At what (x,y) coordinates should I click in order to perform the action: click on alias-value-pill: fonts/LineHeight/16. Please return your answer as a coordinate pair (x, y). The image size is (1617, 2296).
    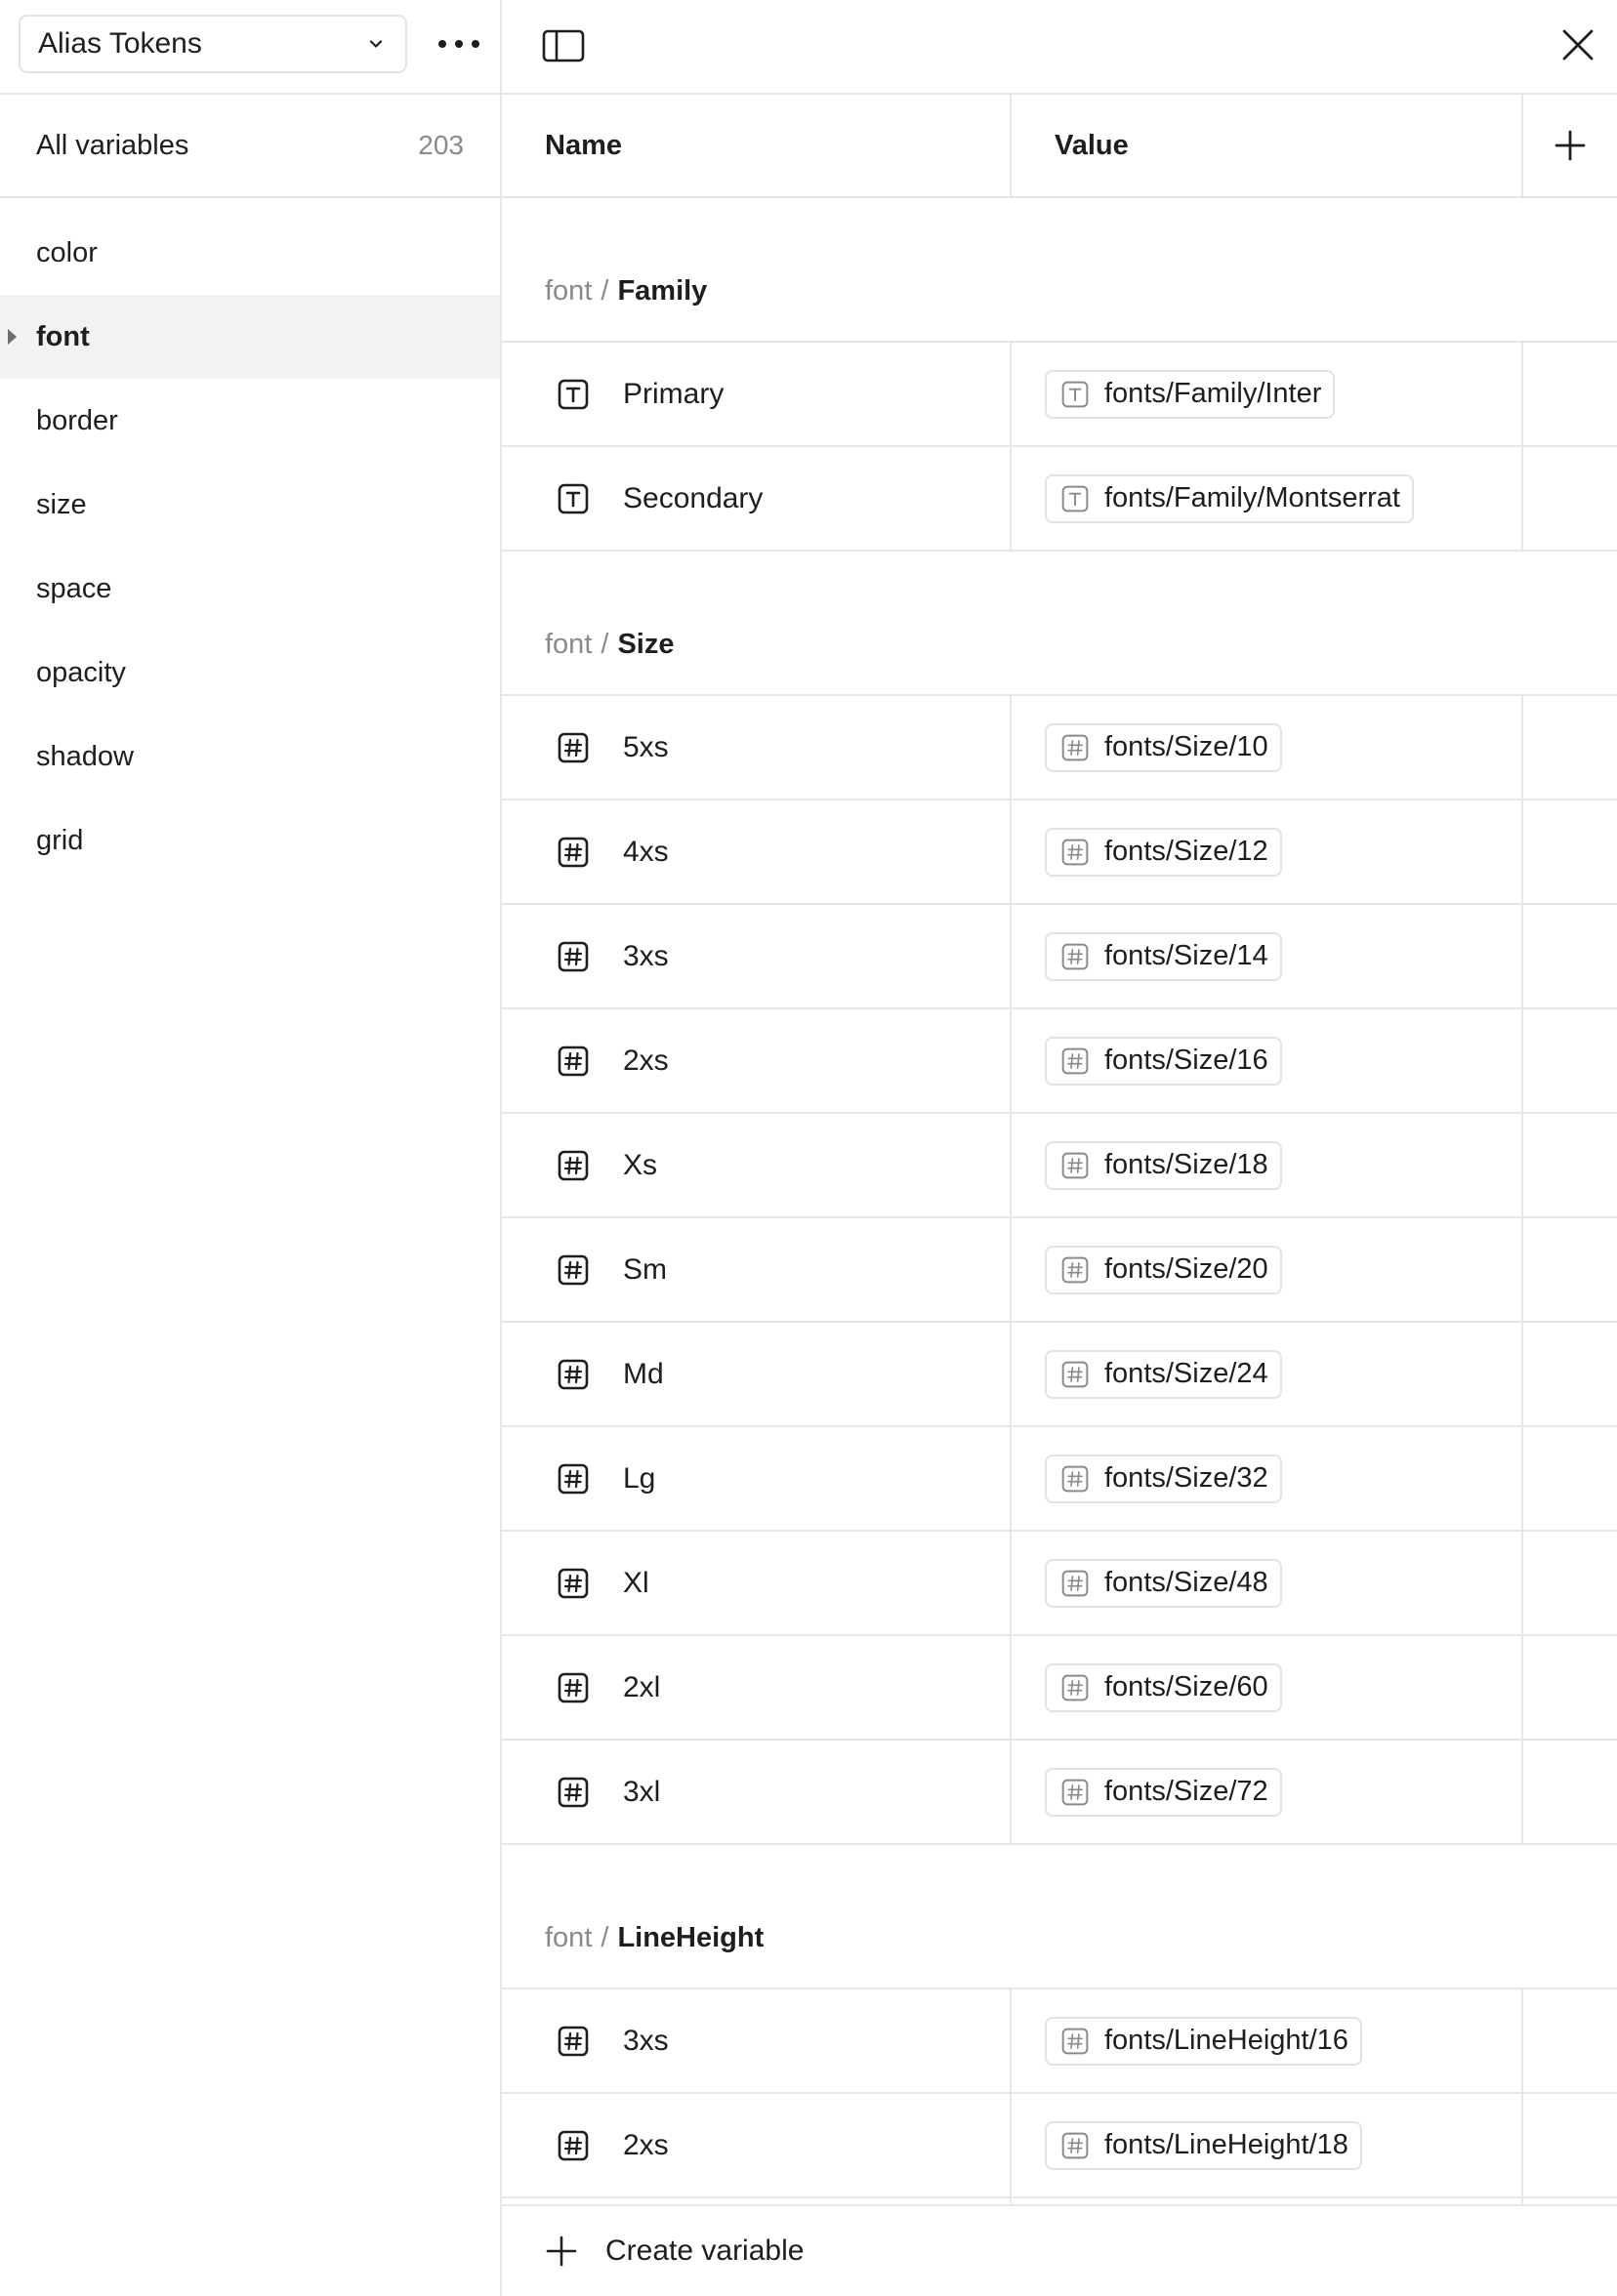
    Looking at the image, I should click on (1203, 2041).